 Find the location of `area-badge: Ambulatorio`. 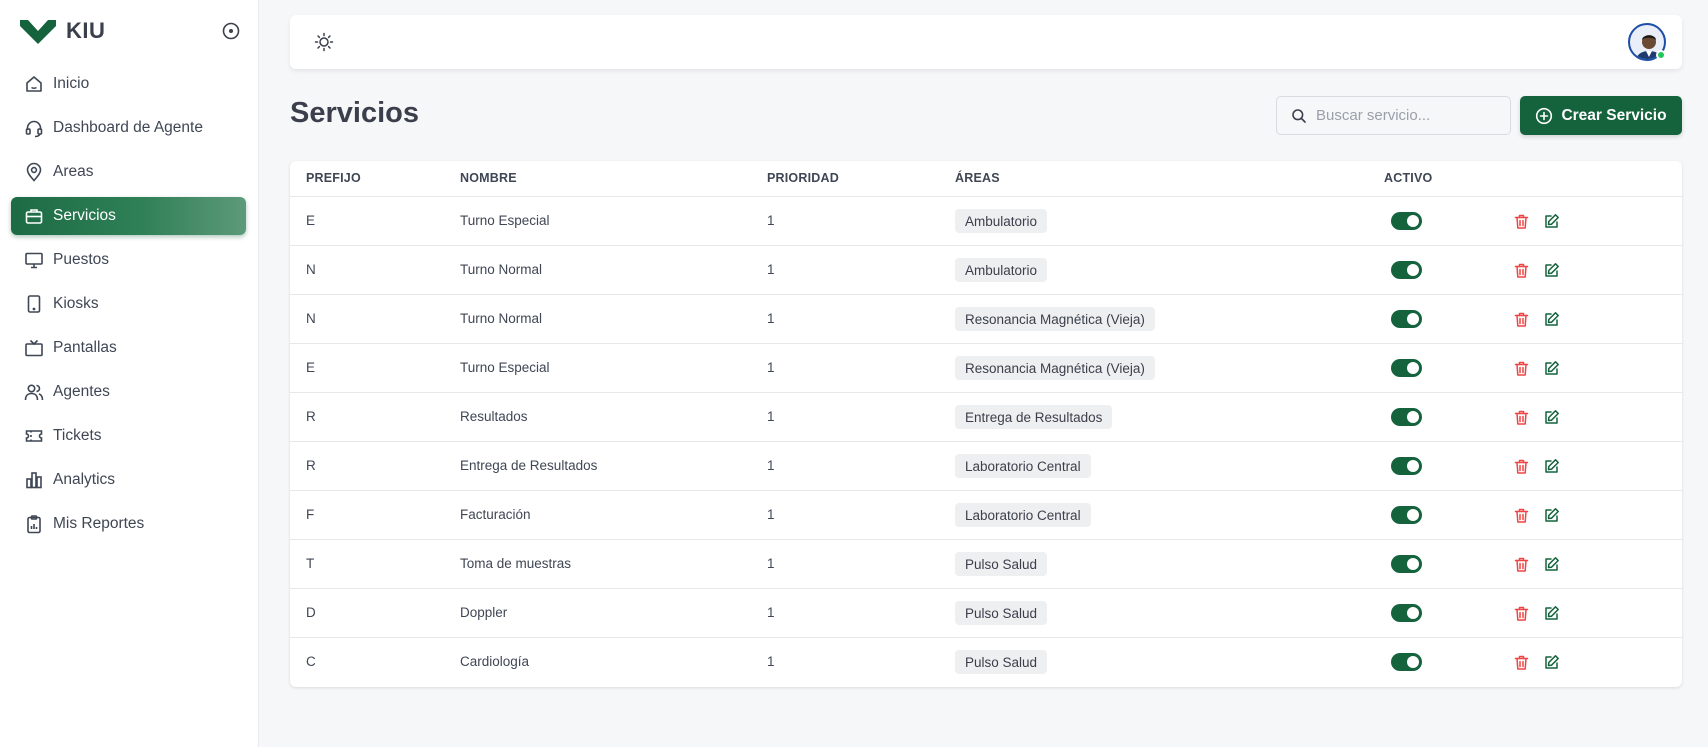

area-badge: Ambulatorio is located at coordinates (1001, 270).